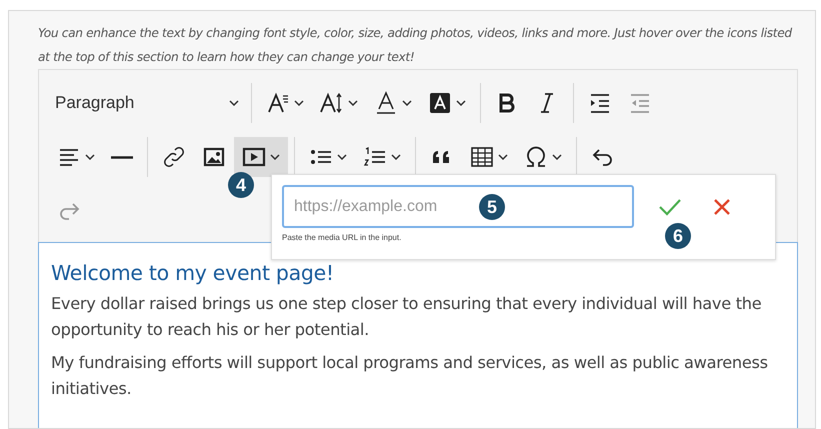 The image size is (821, 429). What do you see at coordinates (482, 157) in the screenshot?
I see `table-icon` at bounding box center [482, 157].